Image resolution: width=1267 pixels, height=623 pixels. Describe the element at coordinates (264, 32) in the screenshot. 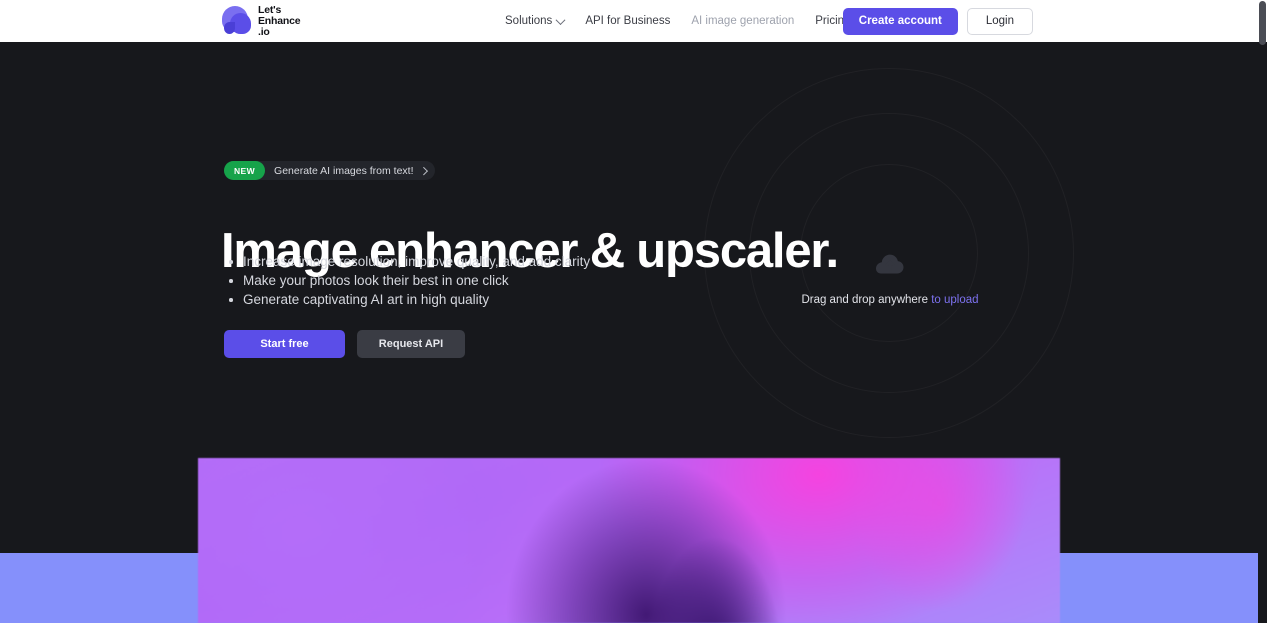

I see `logo-line-3: .io` at that location.